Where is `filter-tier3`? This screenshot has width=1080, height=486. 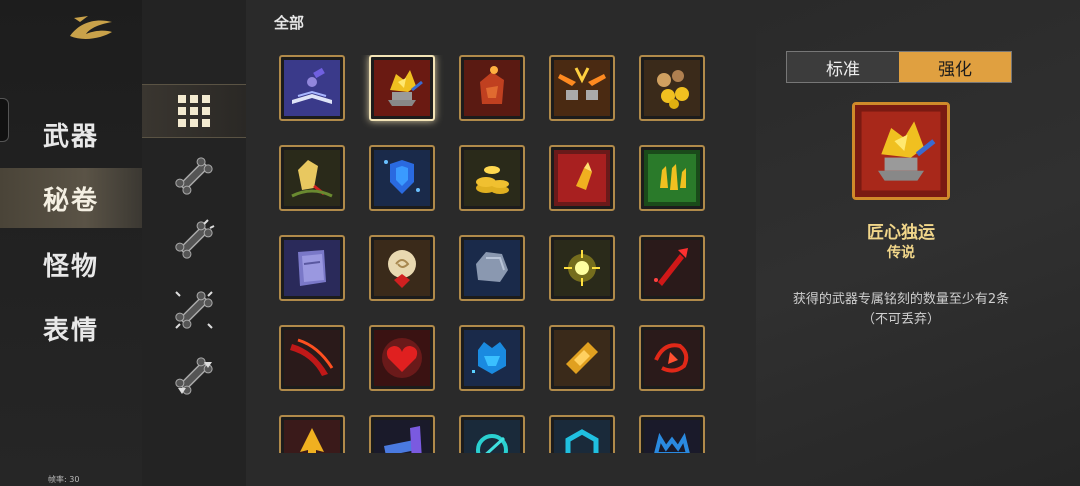
filter-tier3 is located at coordinates (194, 310).